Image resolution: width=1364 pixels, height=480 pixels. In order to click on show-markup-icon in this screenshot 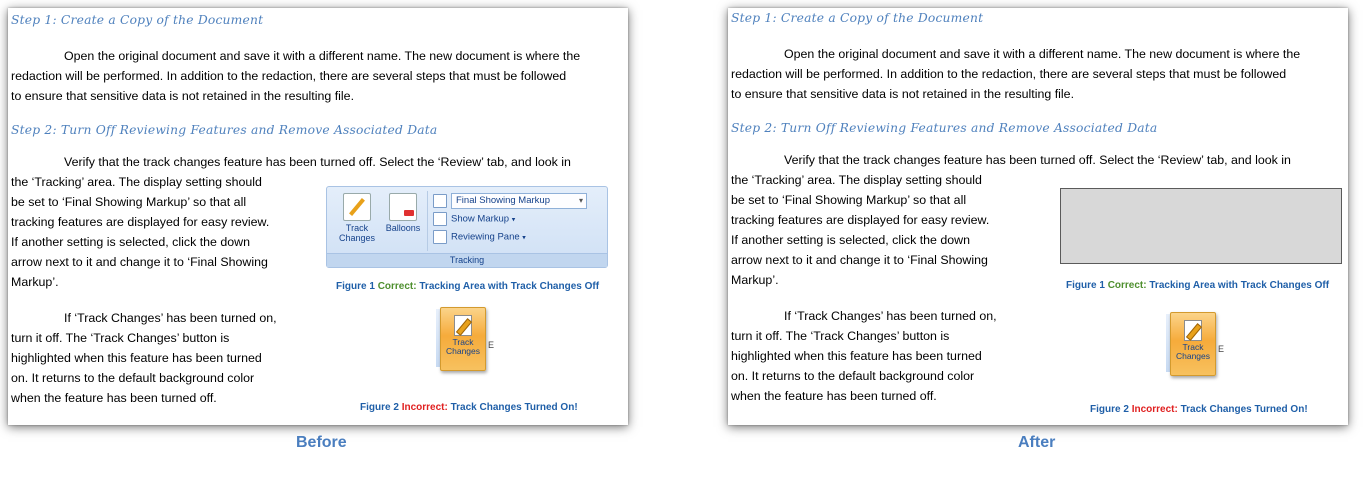, I will do `click(440, 219)`.